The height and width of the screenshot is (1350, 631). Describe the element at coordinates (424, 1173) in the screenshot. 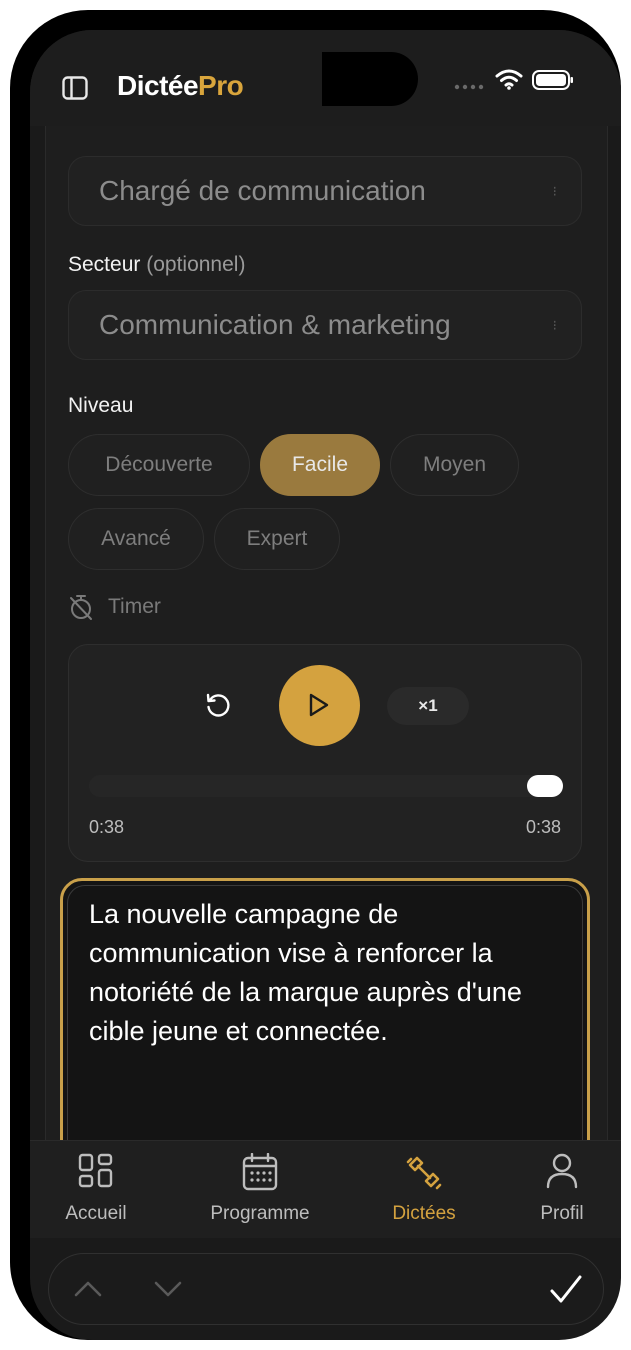

I see `dumbbell-icon` at that location.